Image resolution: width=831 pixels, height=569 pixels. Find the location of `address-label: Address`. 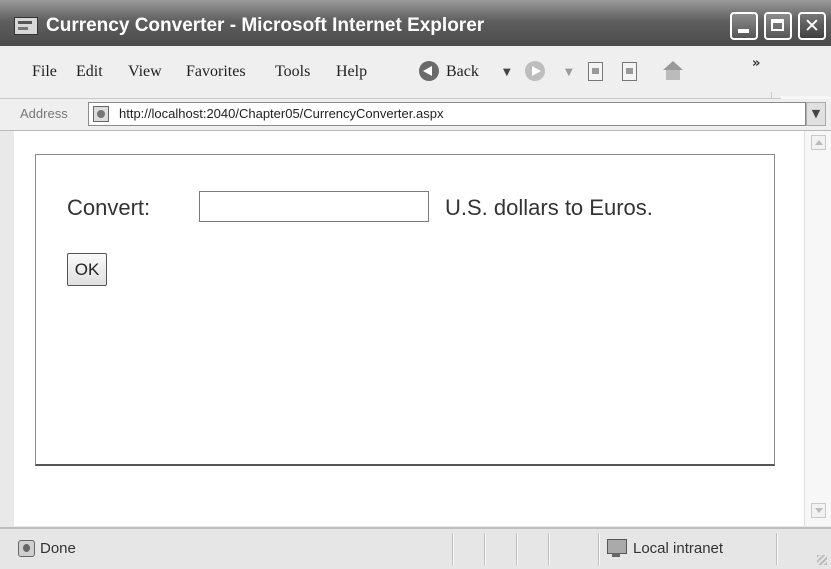

address-label: Address is located at coordinates (44, 113).